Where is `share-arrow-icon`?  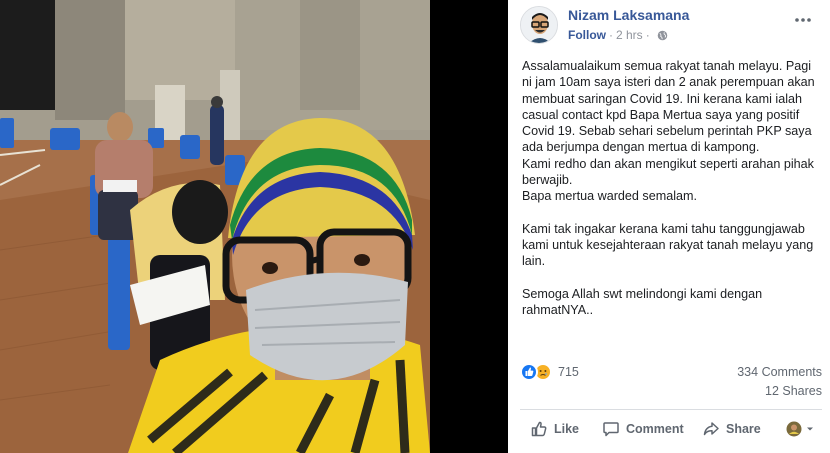 share-arrow-icon is located at coordinates (711, 429).